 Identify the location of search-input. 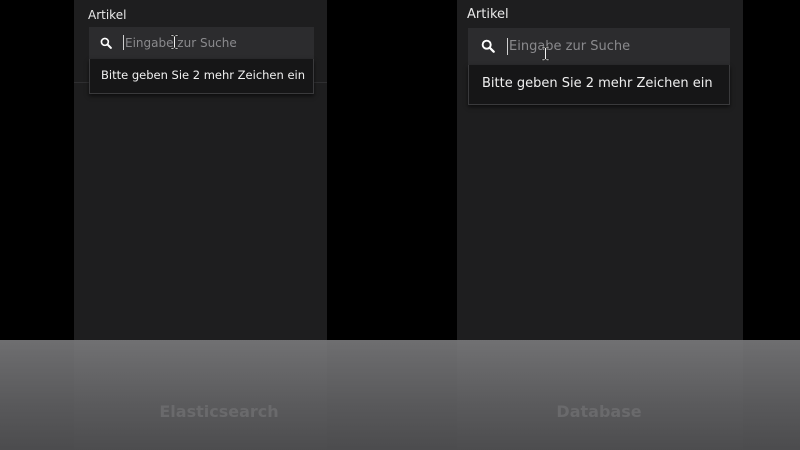
(215, 42).